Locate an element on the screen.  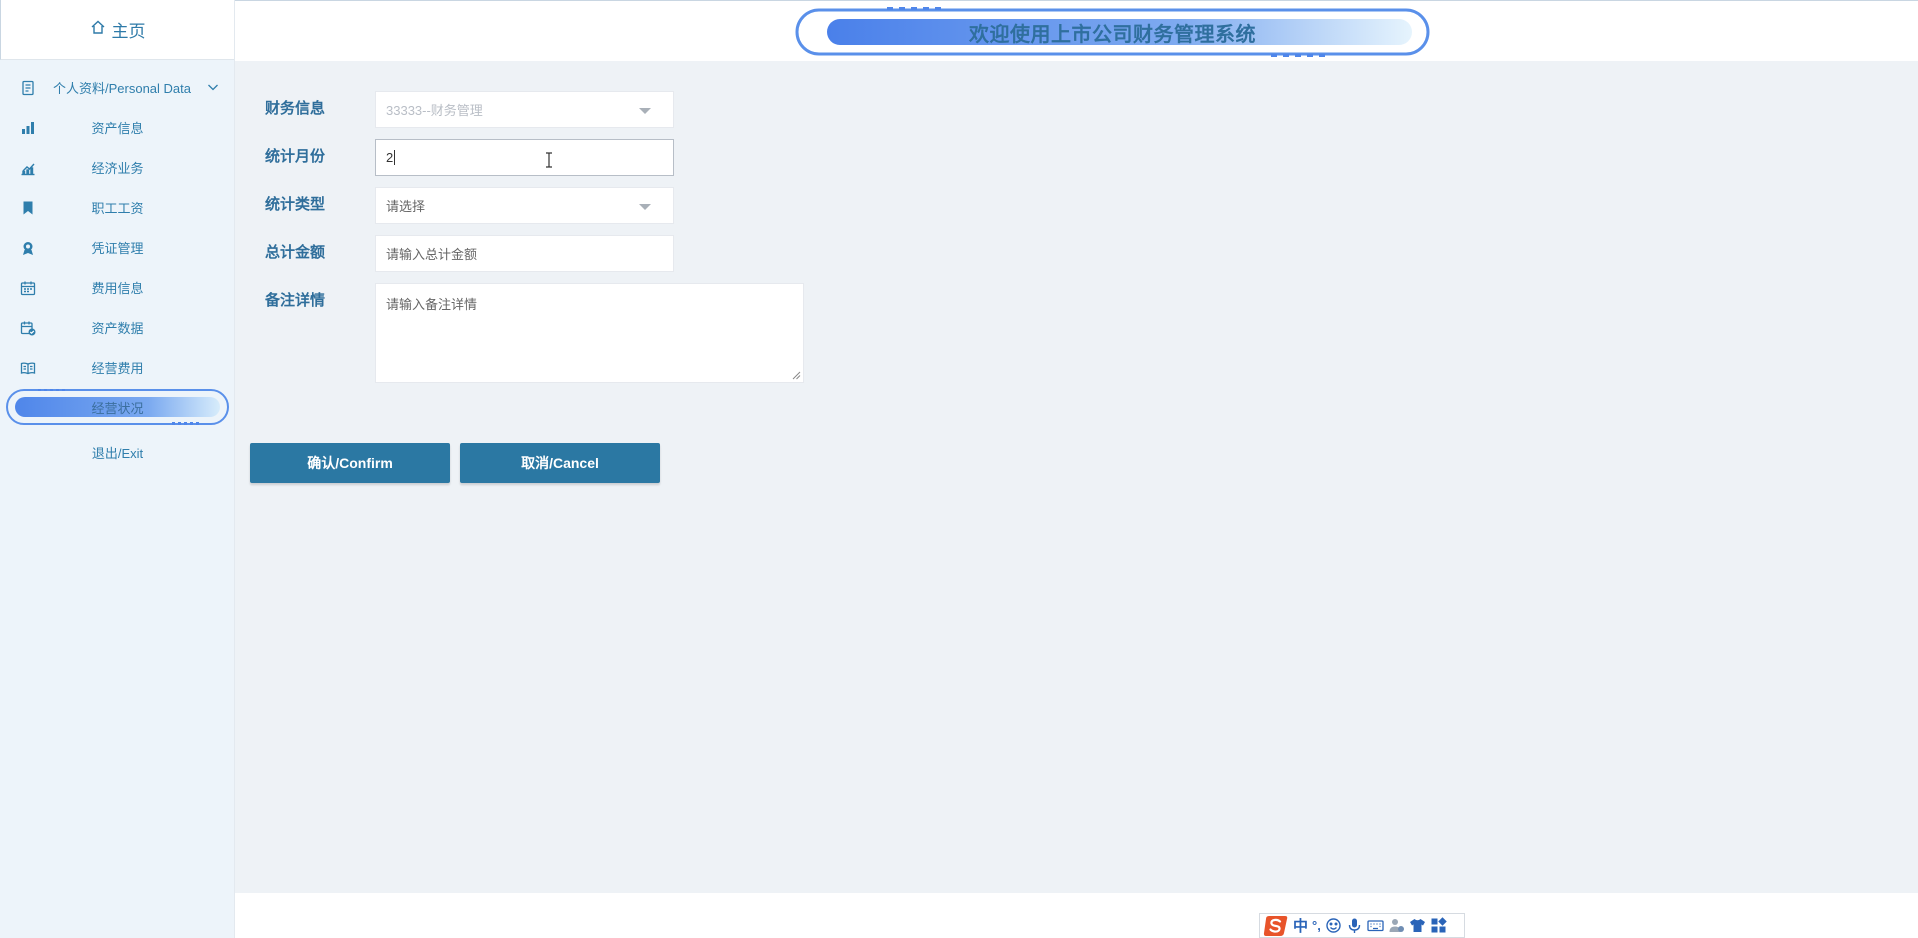
sidebar-item-asset-data: 资产数据 is located at coordinates (117, 327).